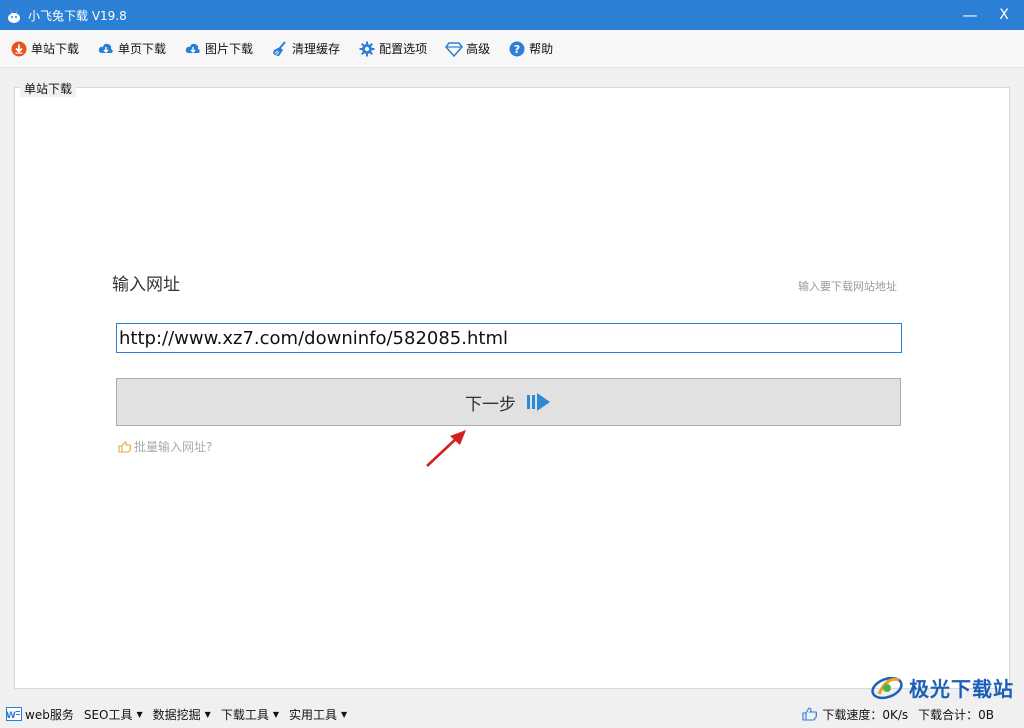 This screenshot has width=1024, height=728. I want to click on toolbar: 单站下载 单页下载 图片下载 清理缓存 配置选项 高级 ? 帮助, so click(512, 49).